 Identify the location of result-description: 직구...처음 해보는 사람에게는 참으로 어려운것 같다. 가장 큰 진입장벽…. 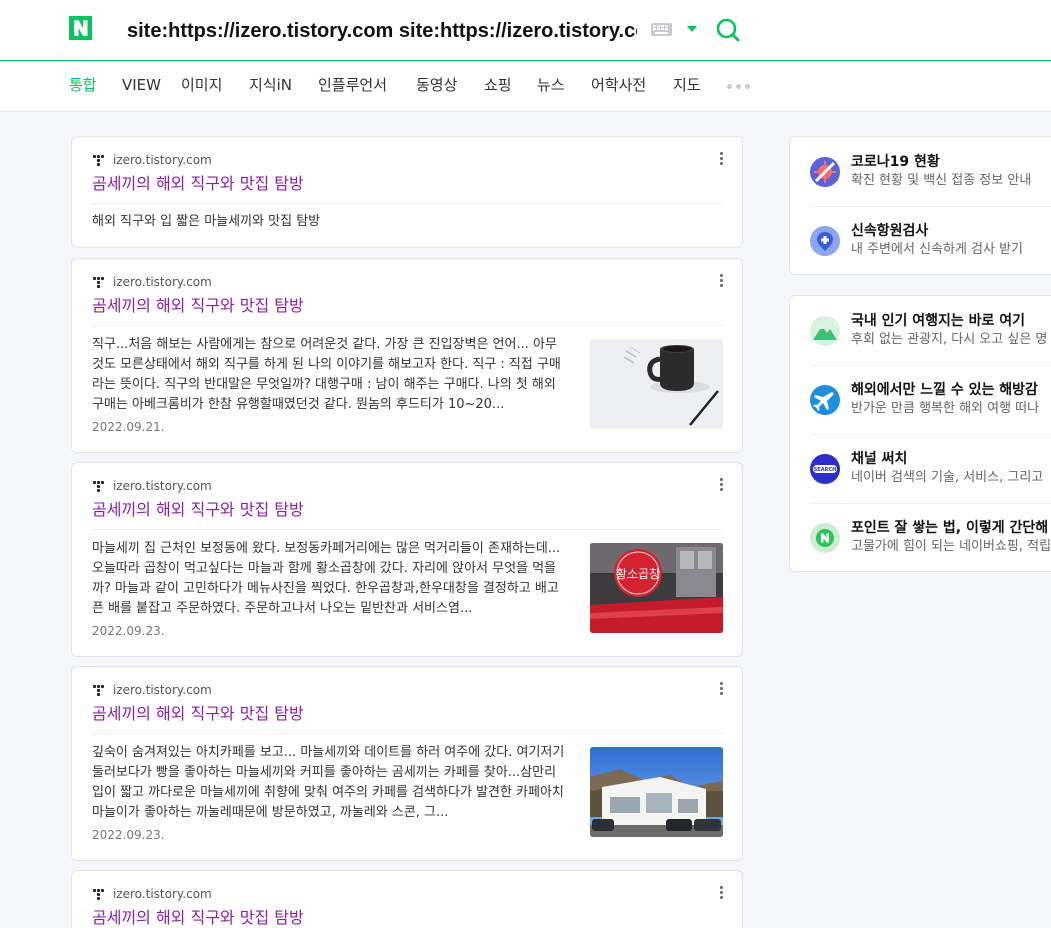
(329, 375).